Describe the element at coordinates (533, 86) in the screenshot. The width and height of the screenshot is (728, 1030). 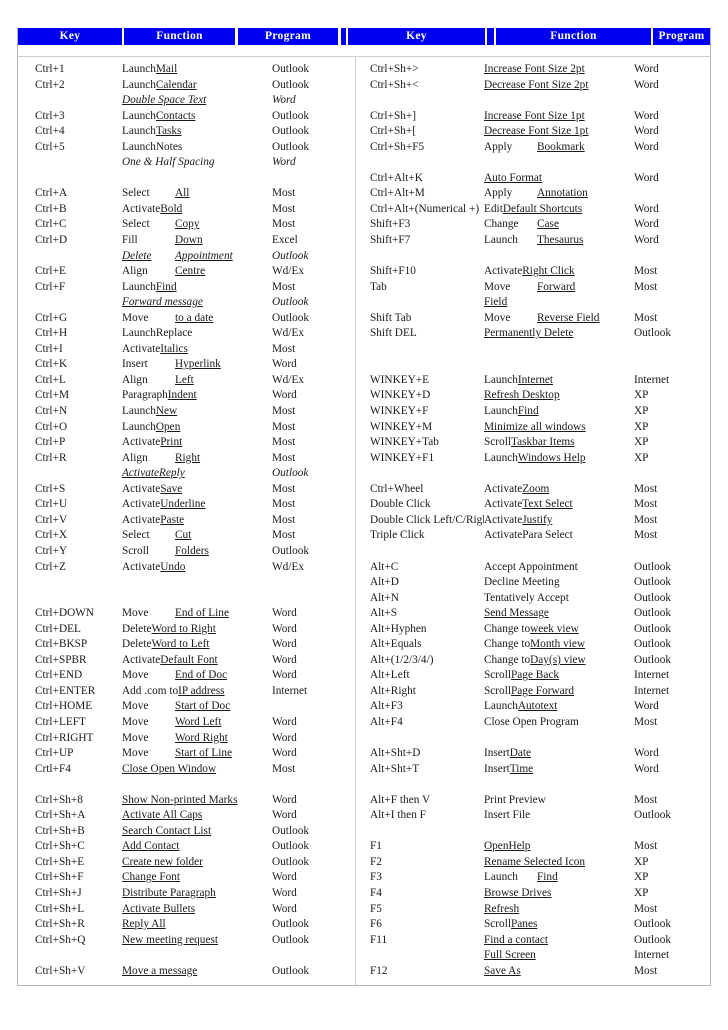
I see `table-row: Ctrl+Sh+< Decrease Font Size 2pt Word` at that location.